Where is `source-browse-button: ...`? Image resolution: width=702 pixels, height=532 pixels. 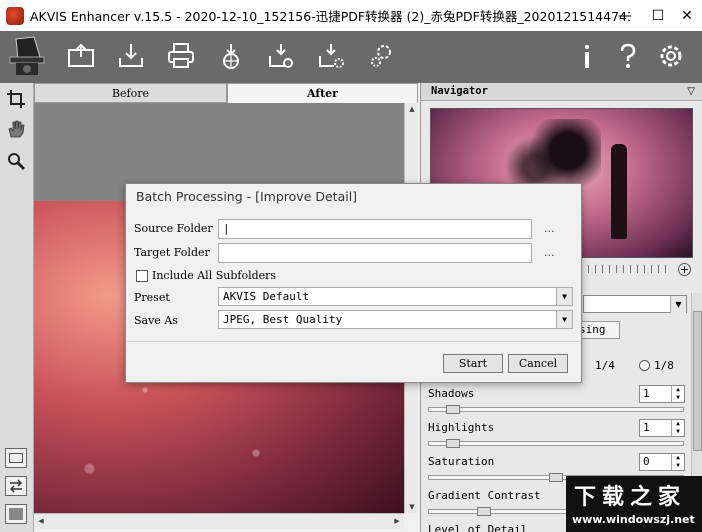 source-browse-button: ... is located at coordinates (549, 228).